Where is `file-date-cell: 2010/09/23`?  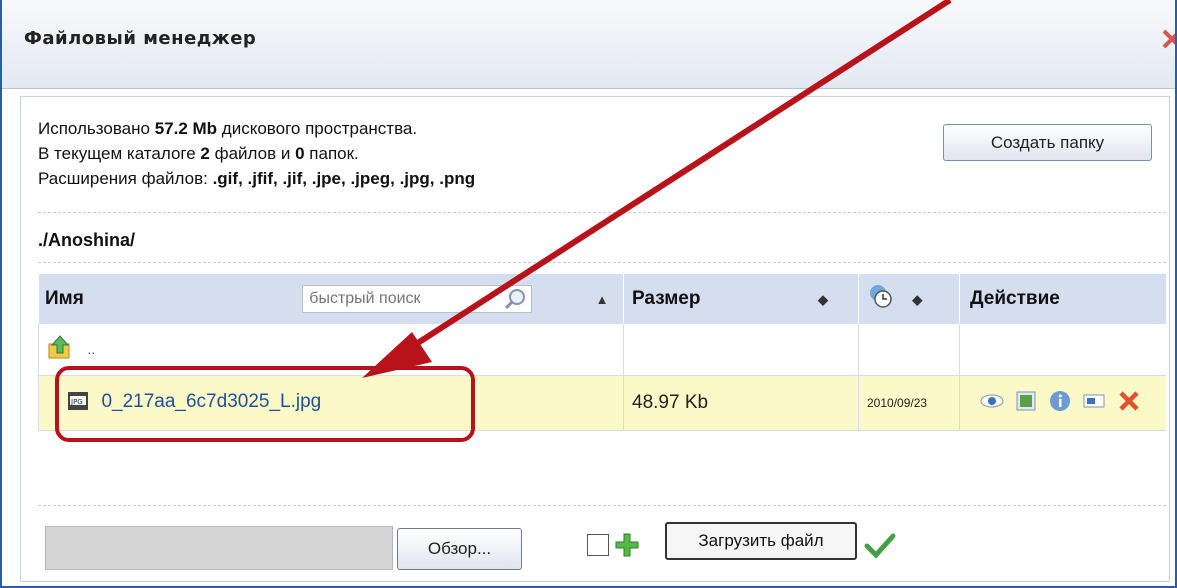
file-date-cell: 2010/09/23 is located at coordinates (909, 403).